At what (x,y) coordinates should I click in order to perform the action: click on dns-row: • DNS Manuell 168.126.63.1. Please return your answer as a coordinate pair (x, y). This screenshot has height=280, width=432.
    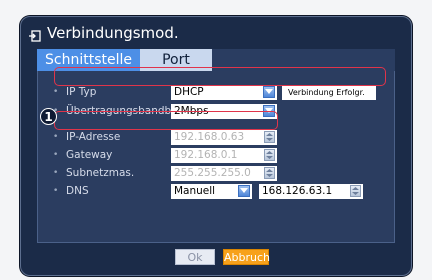
    Looking at the image, I should click on (218, 191).